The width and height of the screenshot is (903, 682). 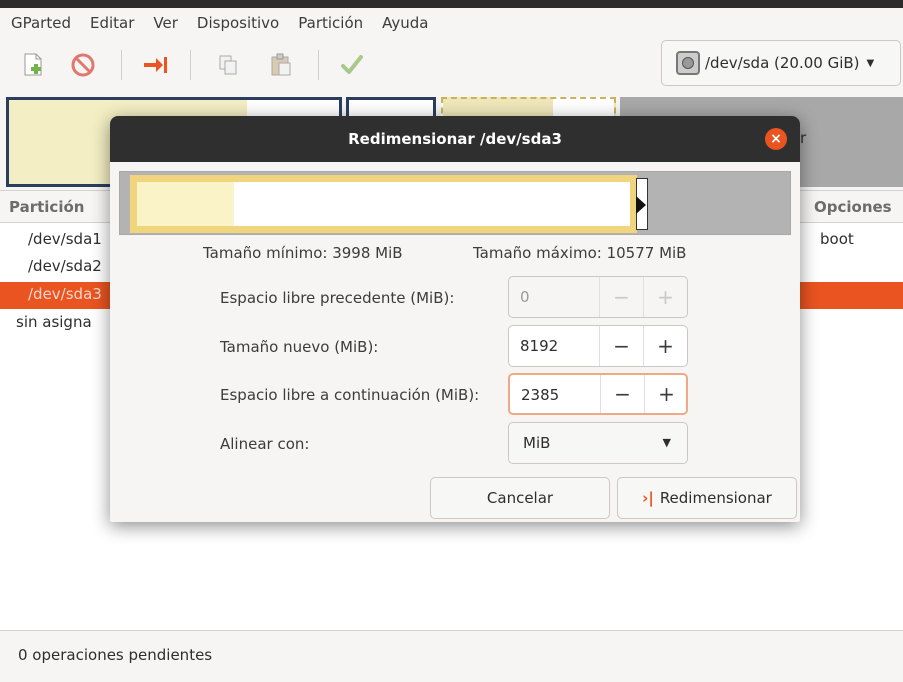 I want to click on copy-icon, so click(x=228, y=65).